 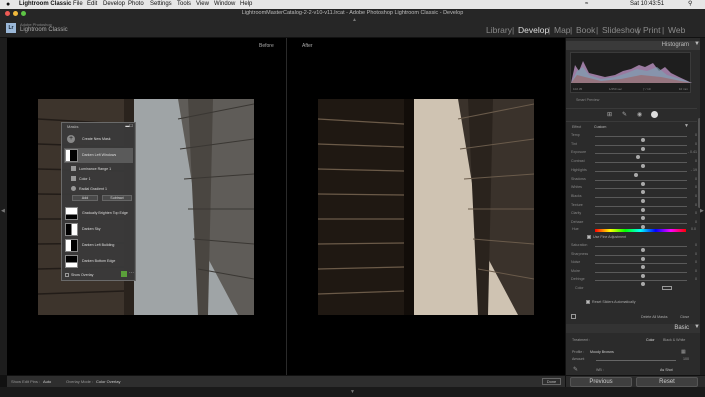 What do you see at coordinates (650, 340) in the screenshot?
I see `treatment-color: Color` at bounding box center [650, 340].